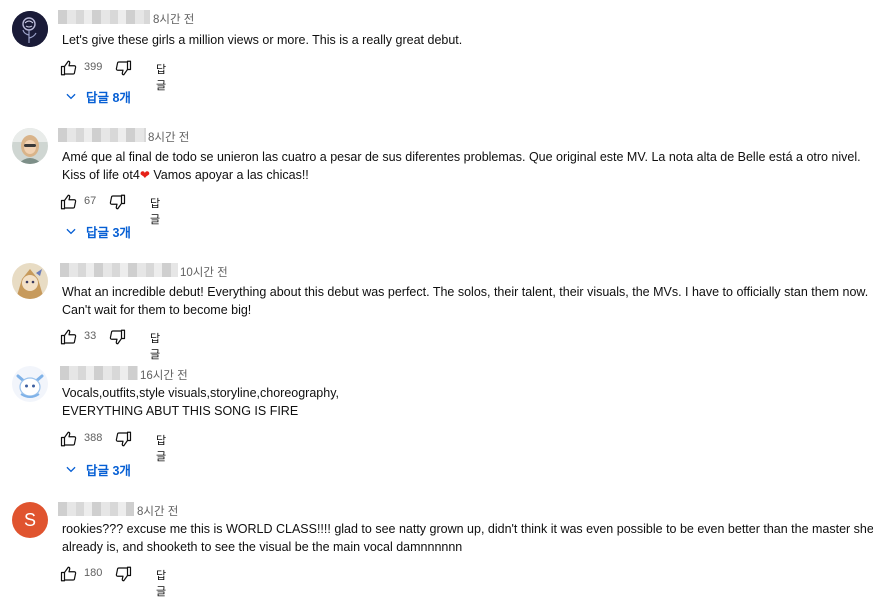 This screenshot has width=873, height=599. Describe the element at coordinates (164, 376) in the screenshot. I see `comment-time: 16시간 전` at that location.